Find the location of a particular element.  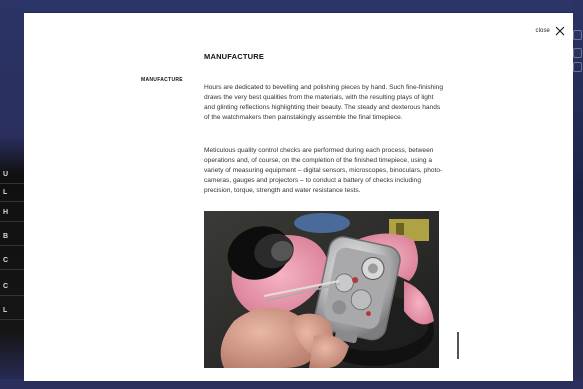

close-button: close is located at coordinates (550, 31).